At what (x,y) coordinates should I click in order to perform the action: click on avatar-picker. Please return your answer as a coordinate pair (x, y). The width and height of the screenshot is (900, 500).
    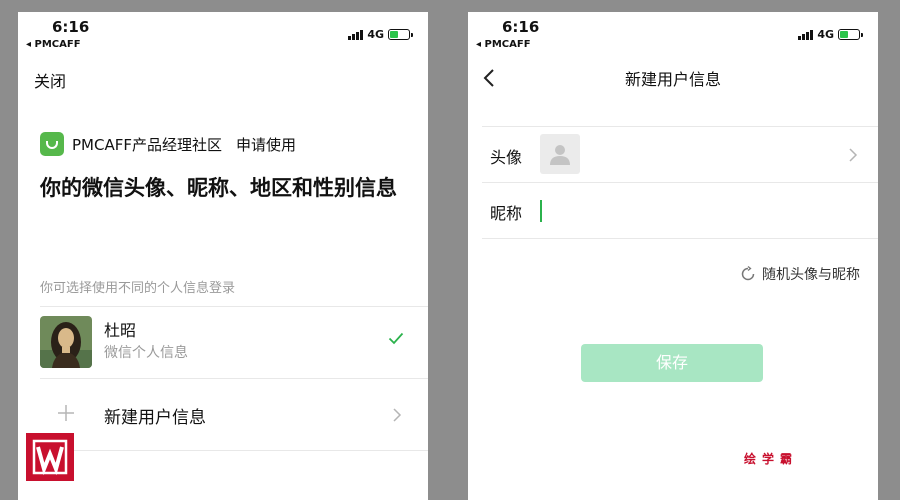
    Looking at the image, I should click on (560, 154).